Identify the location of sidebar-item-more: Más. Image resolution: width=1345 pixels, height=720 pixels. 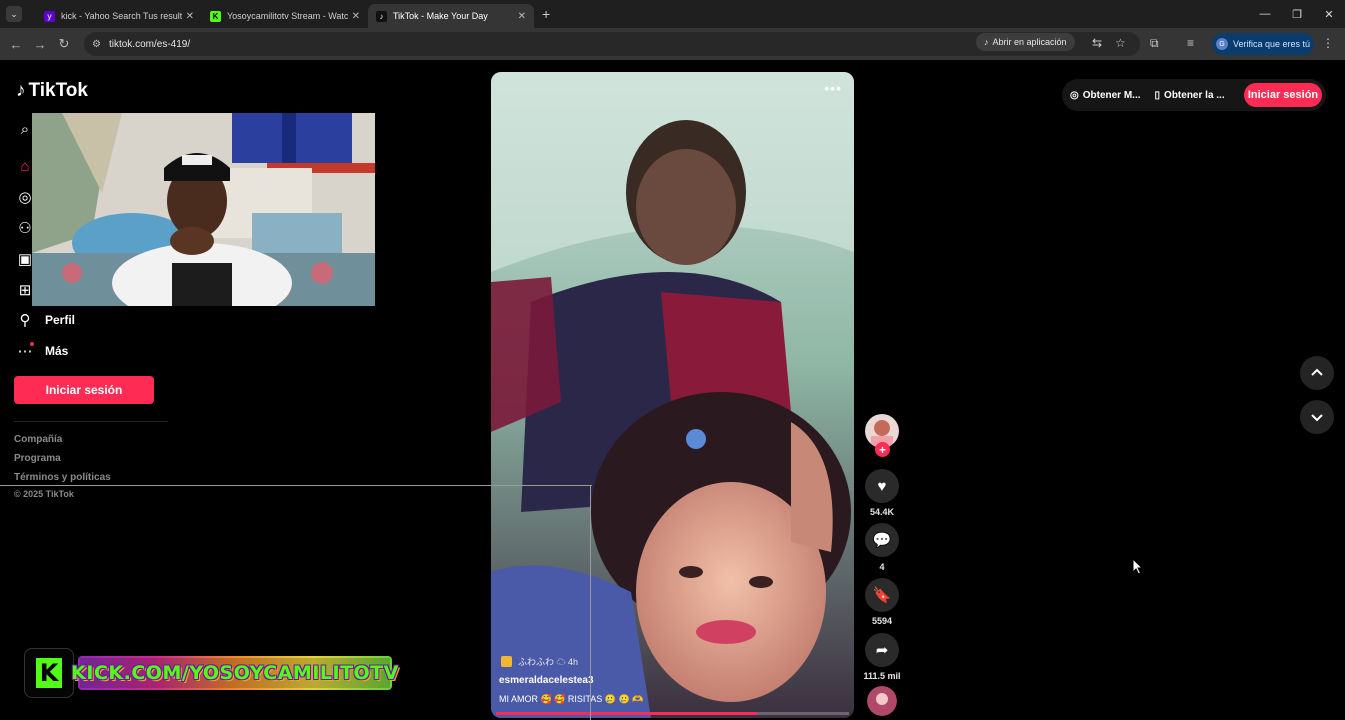
(56, 351).